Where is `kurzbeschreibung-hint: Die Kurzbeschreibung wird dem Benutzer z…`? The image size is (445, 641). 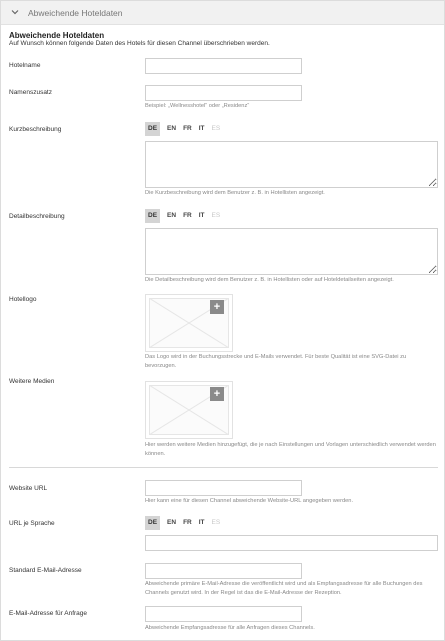 kurzbeschreibung-hint: Die Kurzbeschreibung wird dem Benutzer z… is located at coordinates (235, 193).